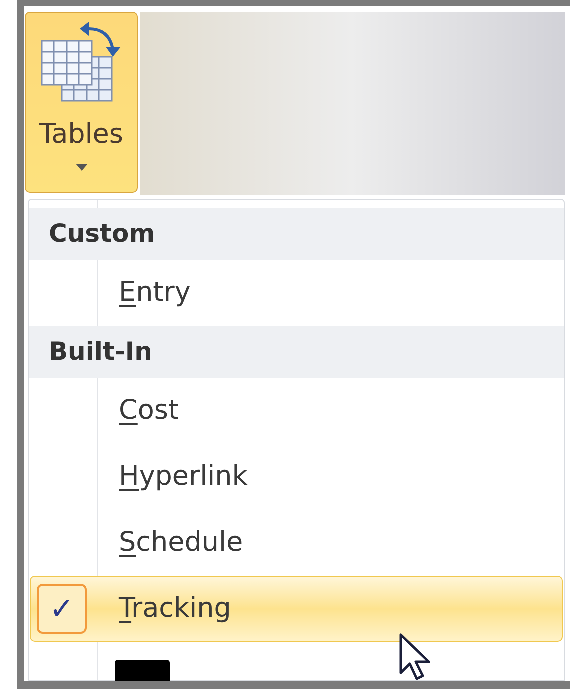 The width and height of the screenshot is (570, 689). I want to click on menu-item: Schedule, so click(296, 543).